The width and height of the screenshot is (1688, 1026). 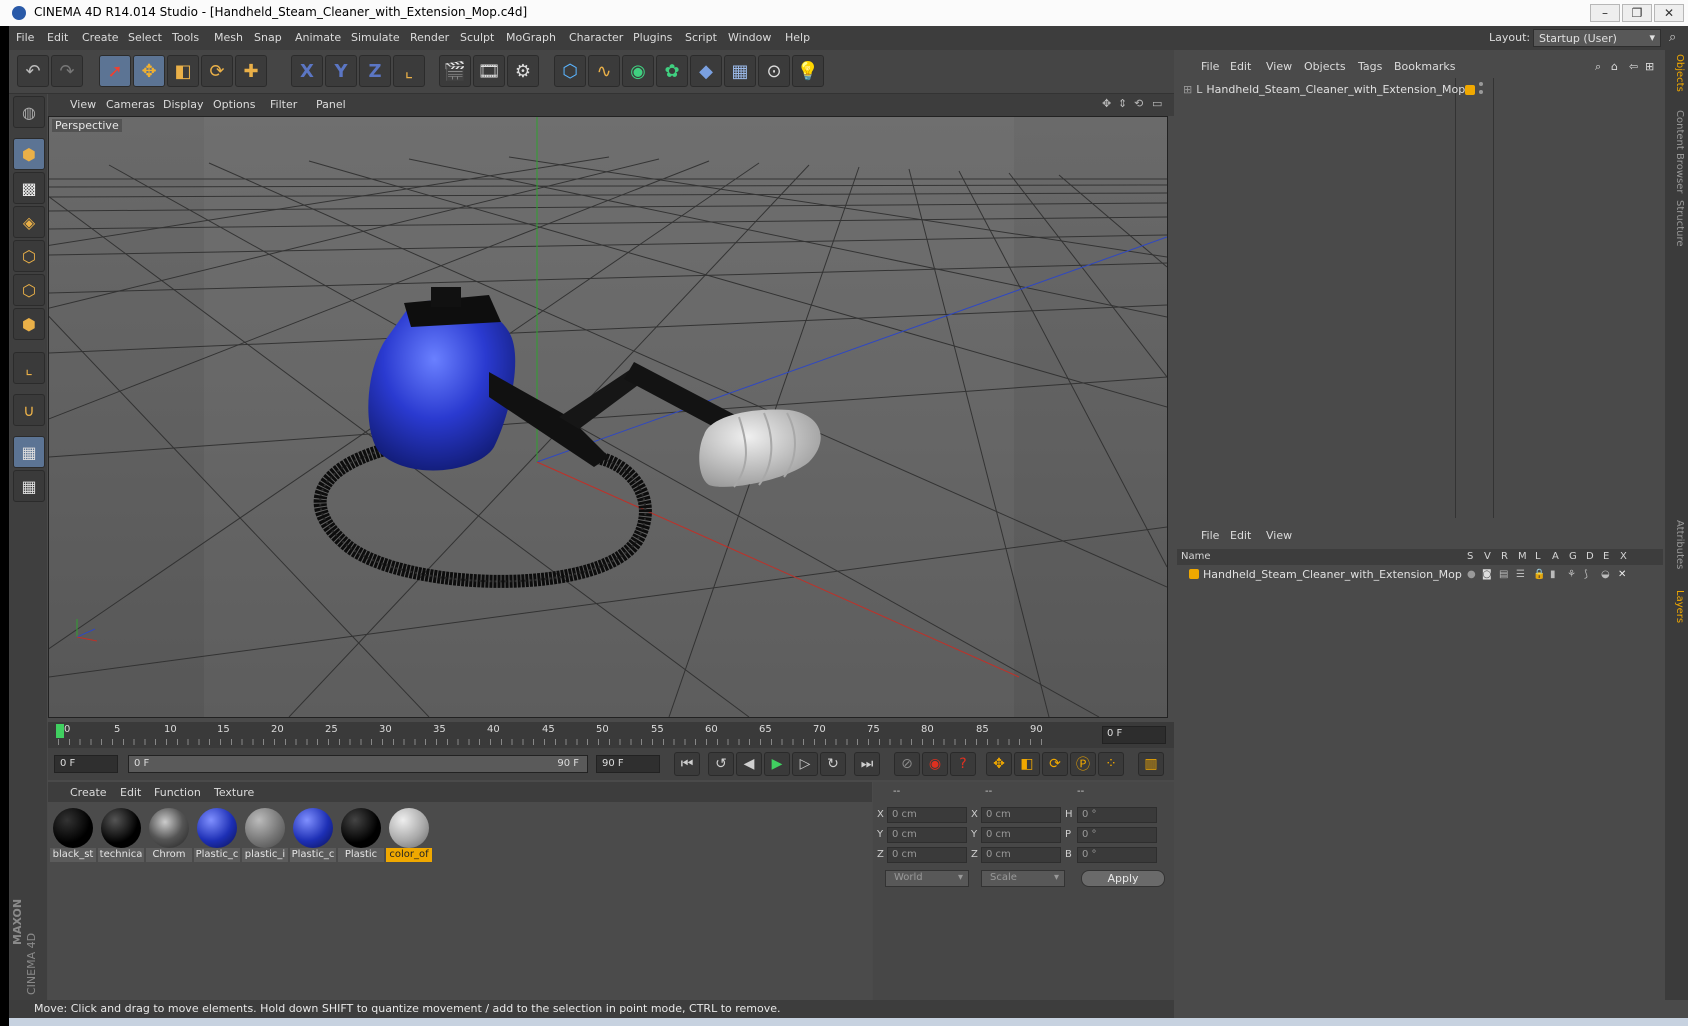 What do you see at coordinates (672, 71) in the screenshot?
I see `mograph-cloner-icon: ✿` at bounding box center [672, 71].